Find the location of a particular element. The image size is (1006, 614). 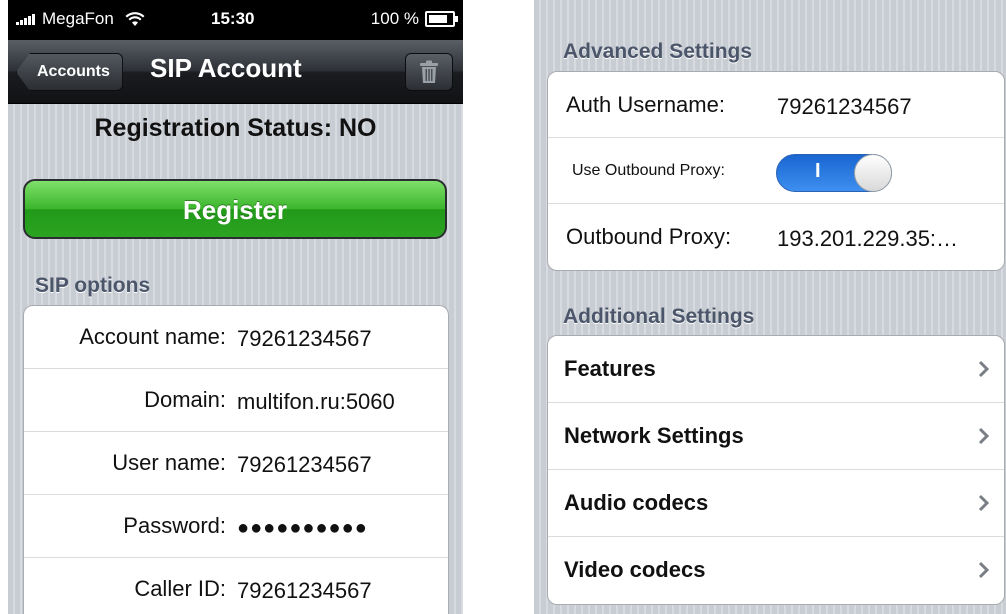

password-label: Password: is located at coordinates (174, 525).